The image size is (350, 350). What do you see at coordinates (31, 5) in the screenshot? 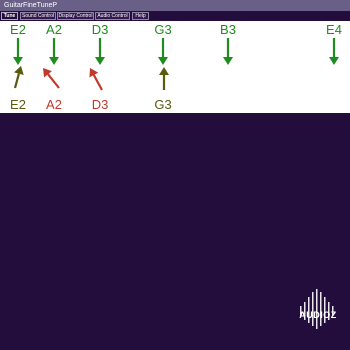
I see `window-title: GuitarFineTuneP` at bounding box center [31, 5].